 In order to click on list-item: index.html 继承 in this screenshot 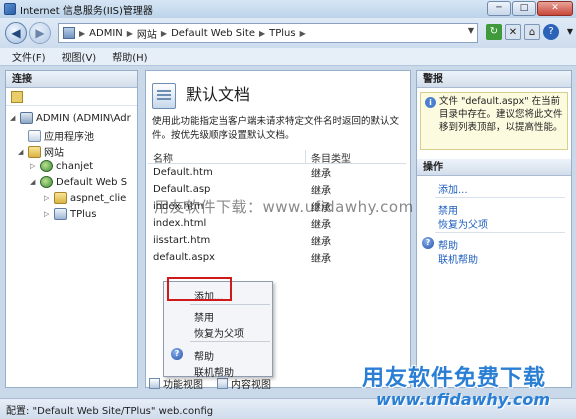, I will do `click(277, 223)`.